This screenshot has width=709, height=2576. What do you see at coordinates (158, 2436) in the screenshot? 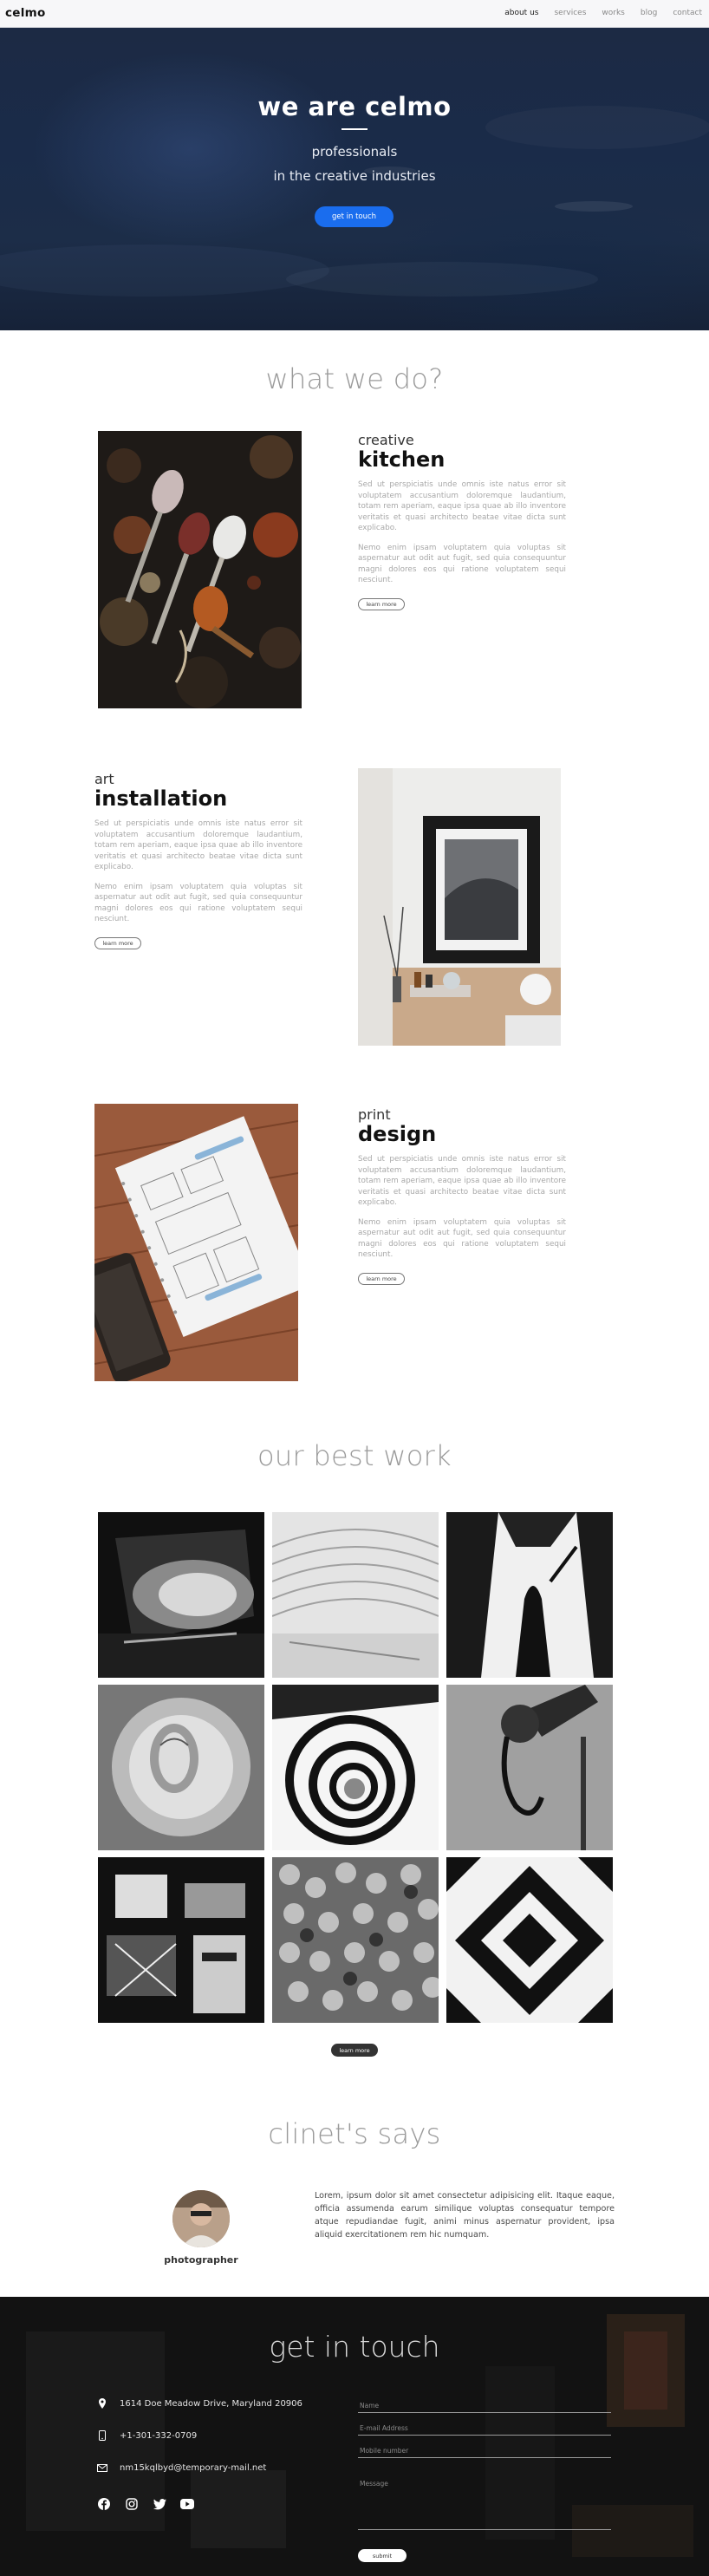
I see `phone-text: +1-301-332-0709` at bounding box center [158, 2436].